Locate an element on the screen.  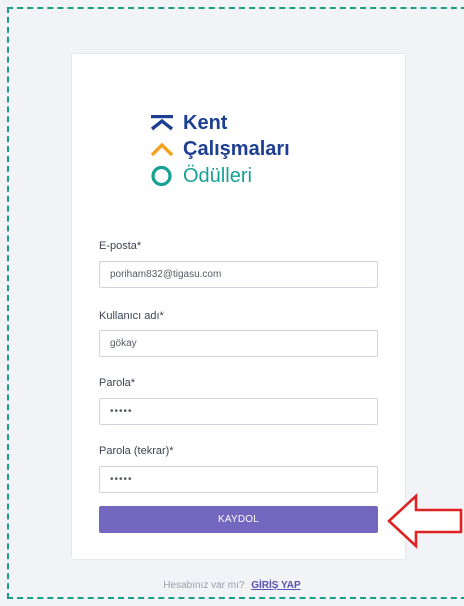
email-label: E-posta* is located at coordinates (120, 246).